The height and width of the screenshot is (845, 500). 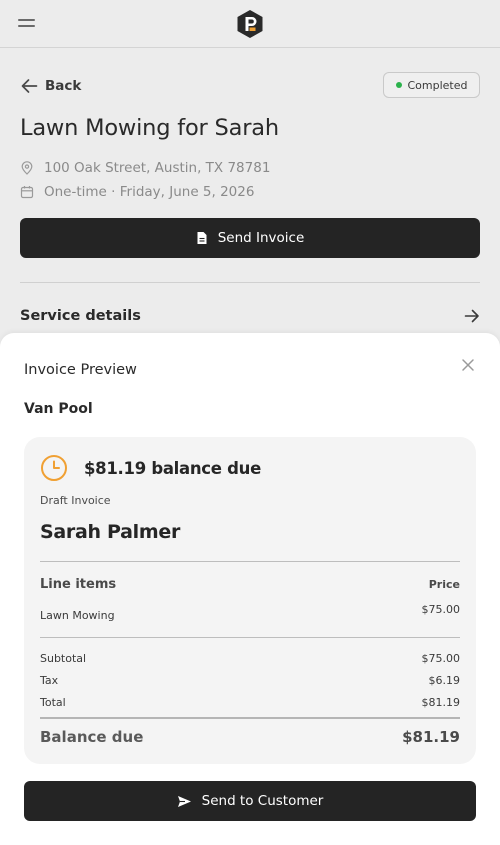 I want to click on tax-label: Tax, so click(x=49, y=680).